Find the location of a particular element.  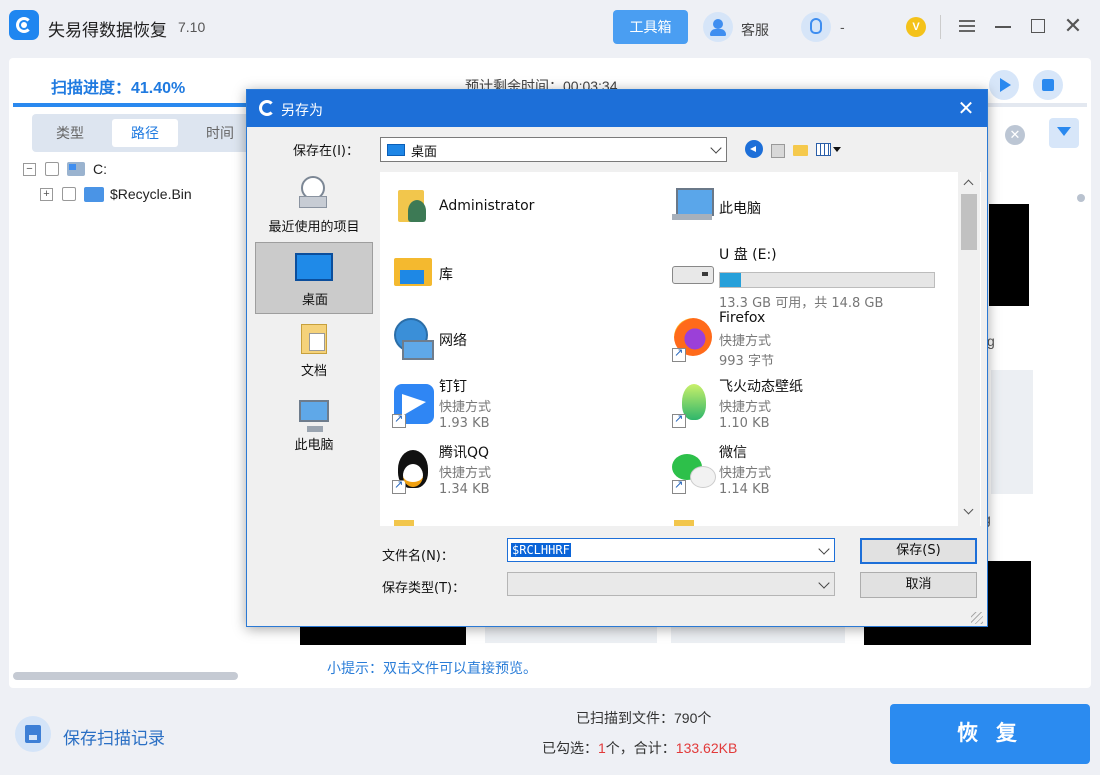

cancel-button: 取消 is located at coordinates (918, 585).